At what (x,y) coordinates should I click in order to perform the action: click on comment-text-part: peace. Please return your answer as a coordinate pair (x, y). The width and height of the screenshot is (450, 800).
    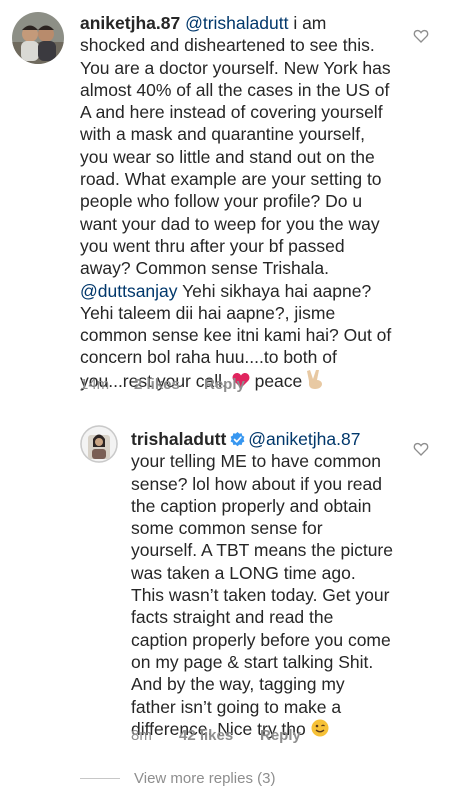
    Looking at the image, I should click on (278, 380).